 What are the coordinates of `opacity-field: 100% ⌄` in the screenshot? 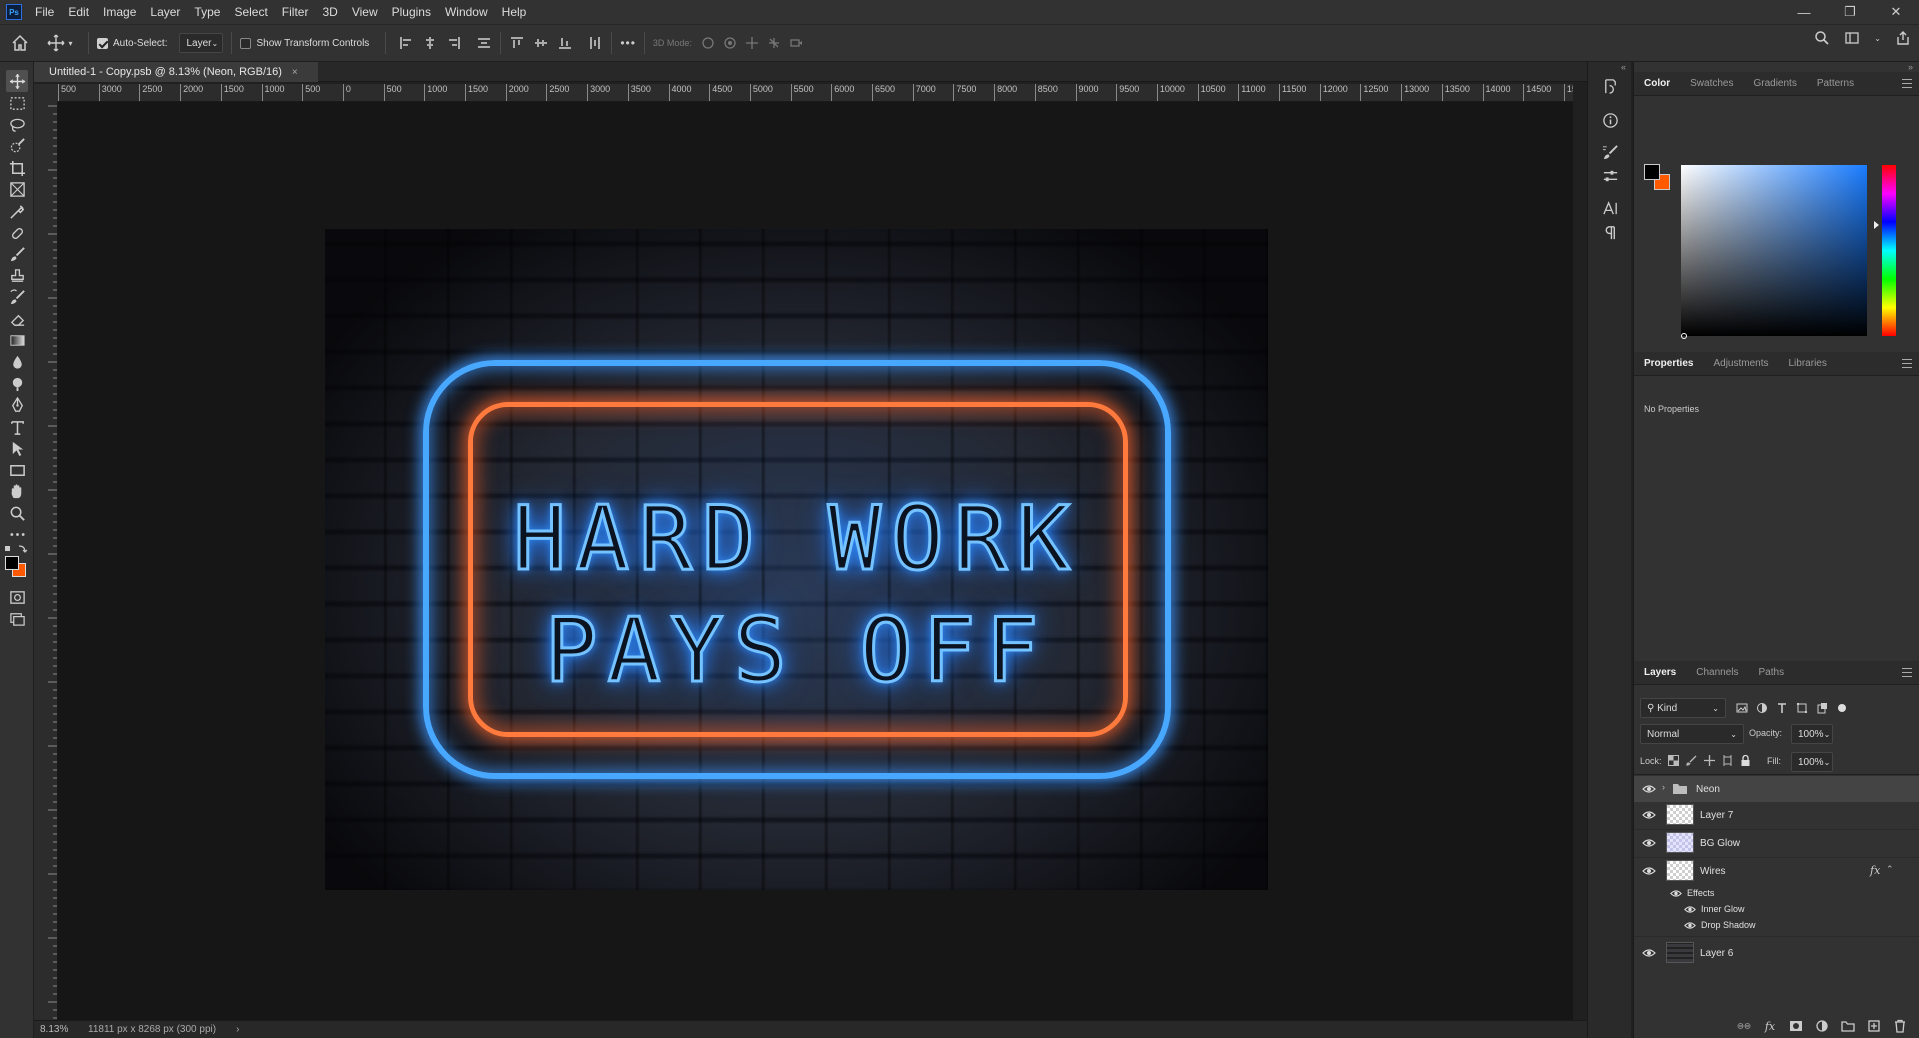 It's located at (1812, 734).